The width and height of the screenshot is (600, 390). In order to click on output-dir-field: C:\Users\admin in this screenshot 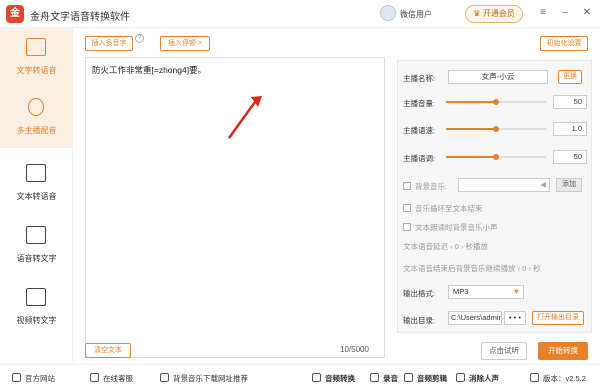, I will do `click(475, 318)`.